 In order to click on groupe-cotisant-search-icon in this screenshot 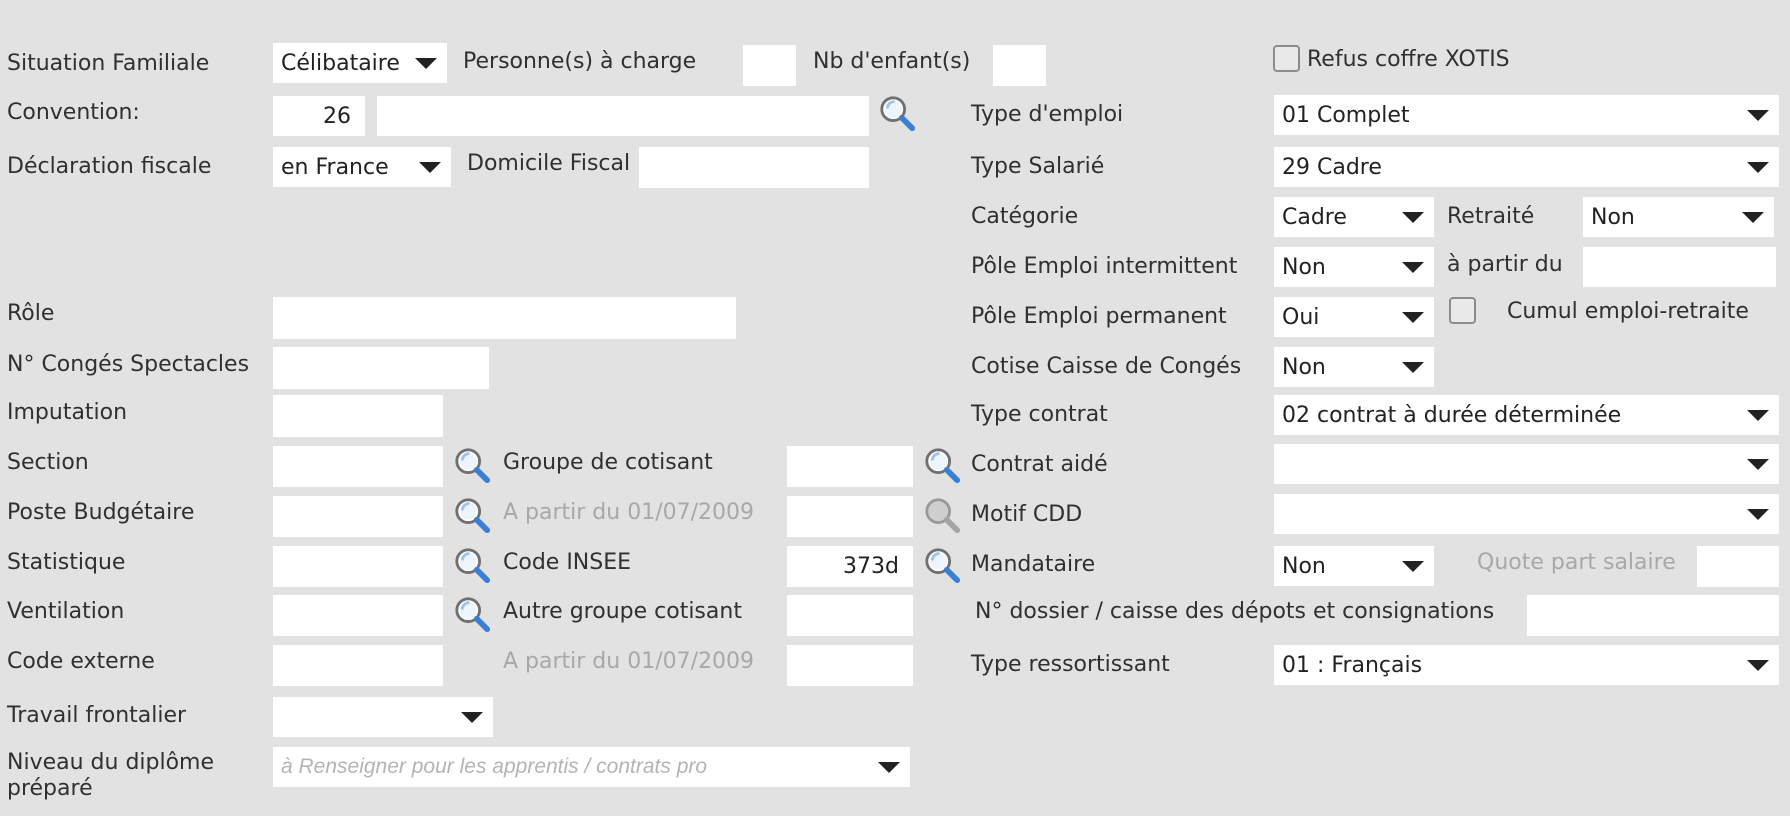, I will do `click(942, 465)`.